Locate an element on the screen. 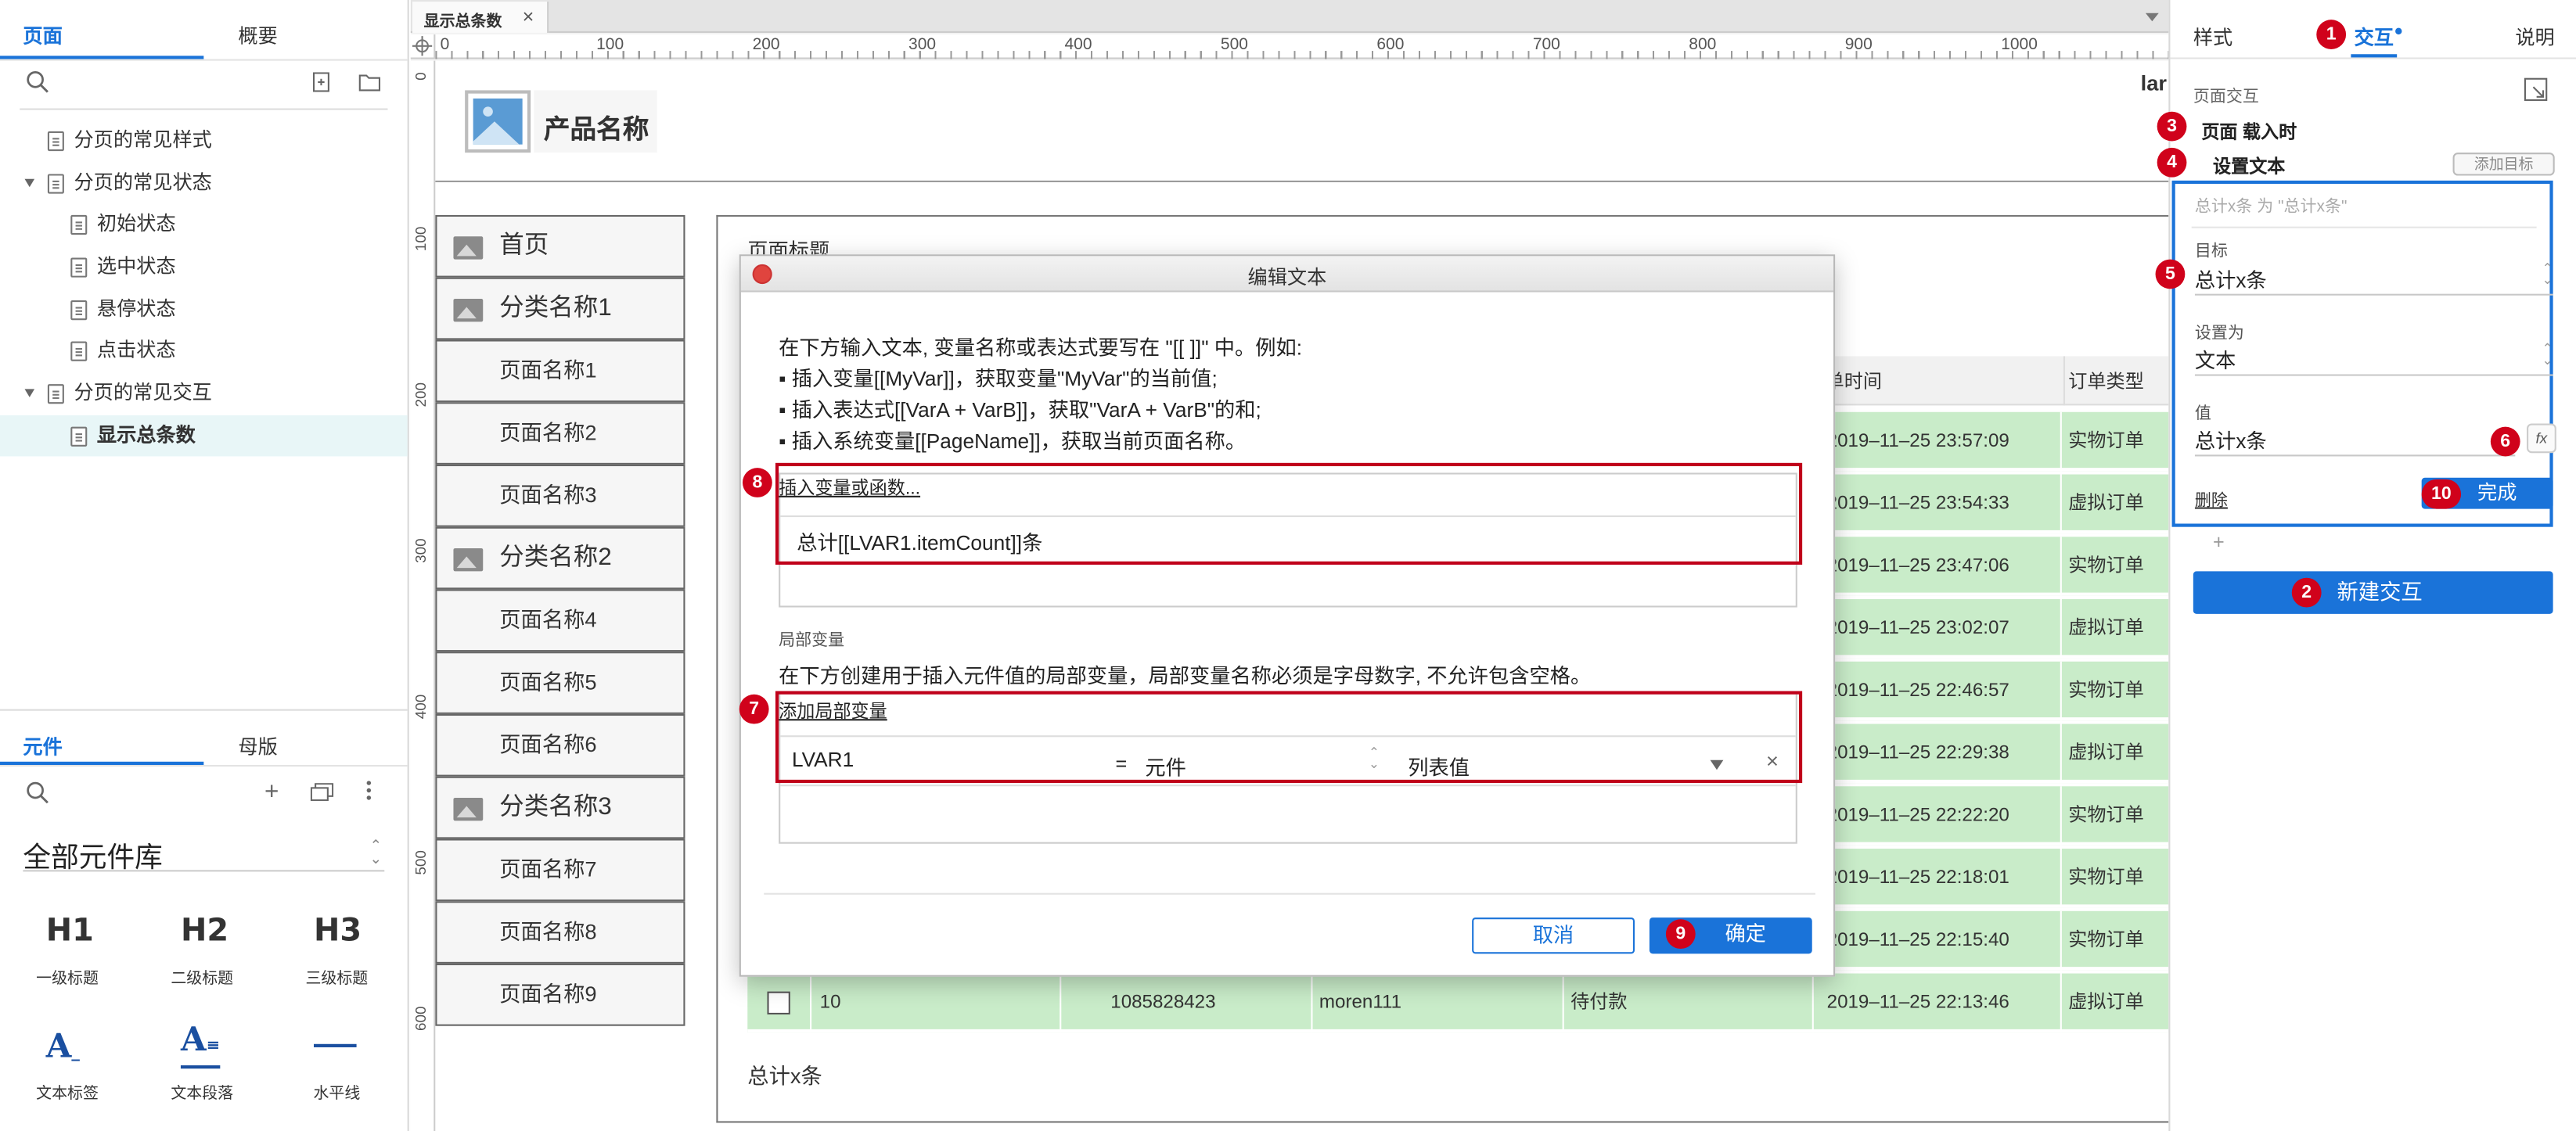 The image size is (2576, 1131). field-label: 值 is located at coordinates (2202, 414).